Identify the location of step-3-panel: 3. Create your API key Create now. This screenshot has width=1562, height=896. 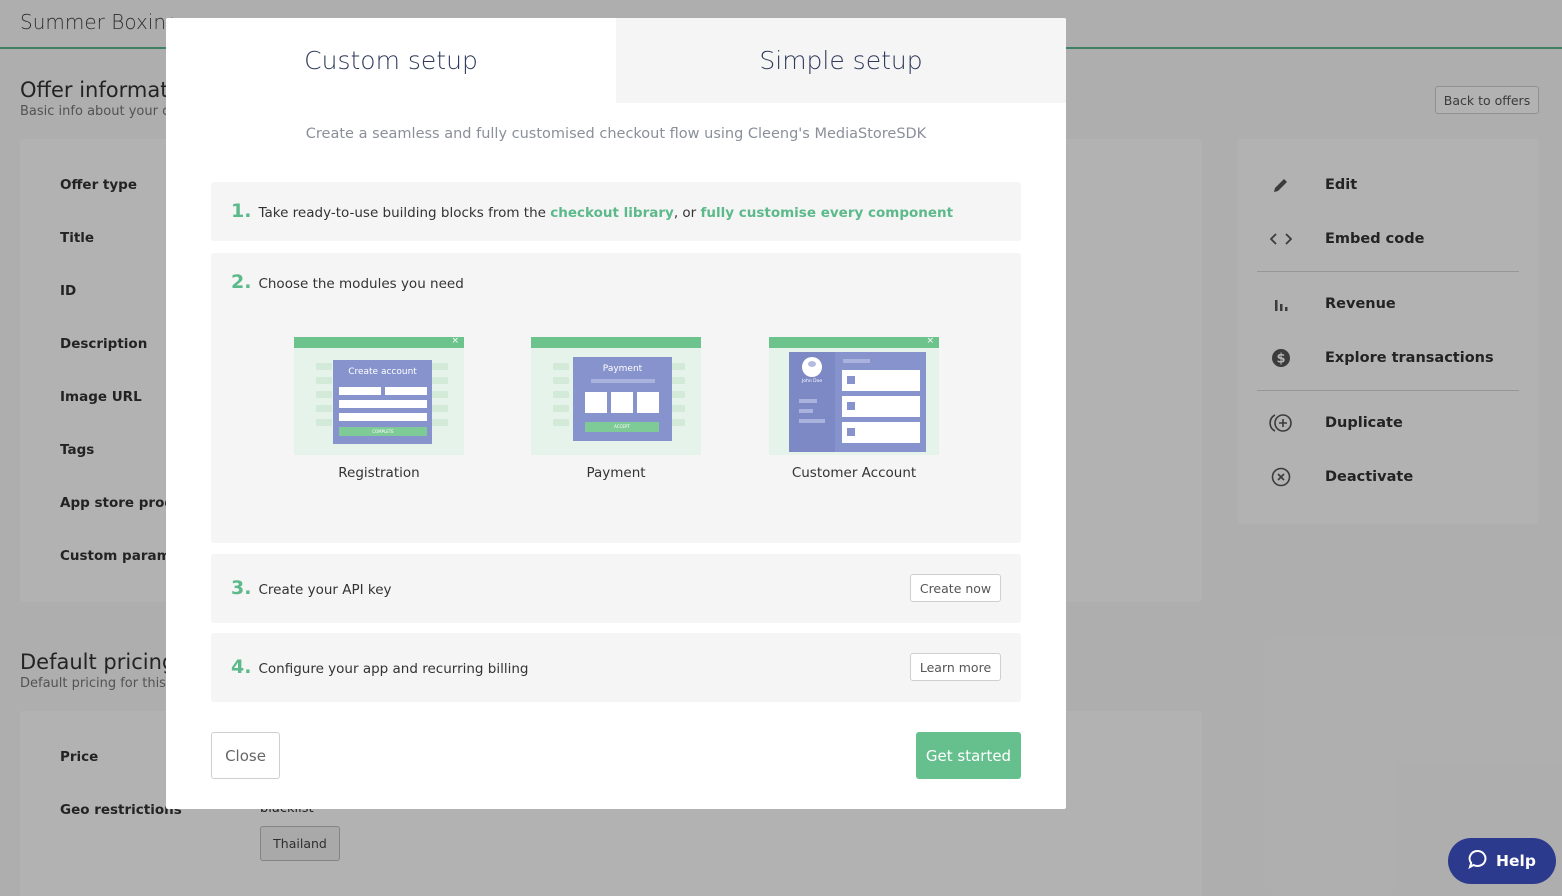
(616, 588).